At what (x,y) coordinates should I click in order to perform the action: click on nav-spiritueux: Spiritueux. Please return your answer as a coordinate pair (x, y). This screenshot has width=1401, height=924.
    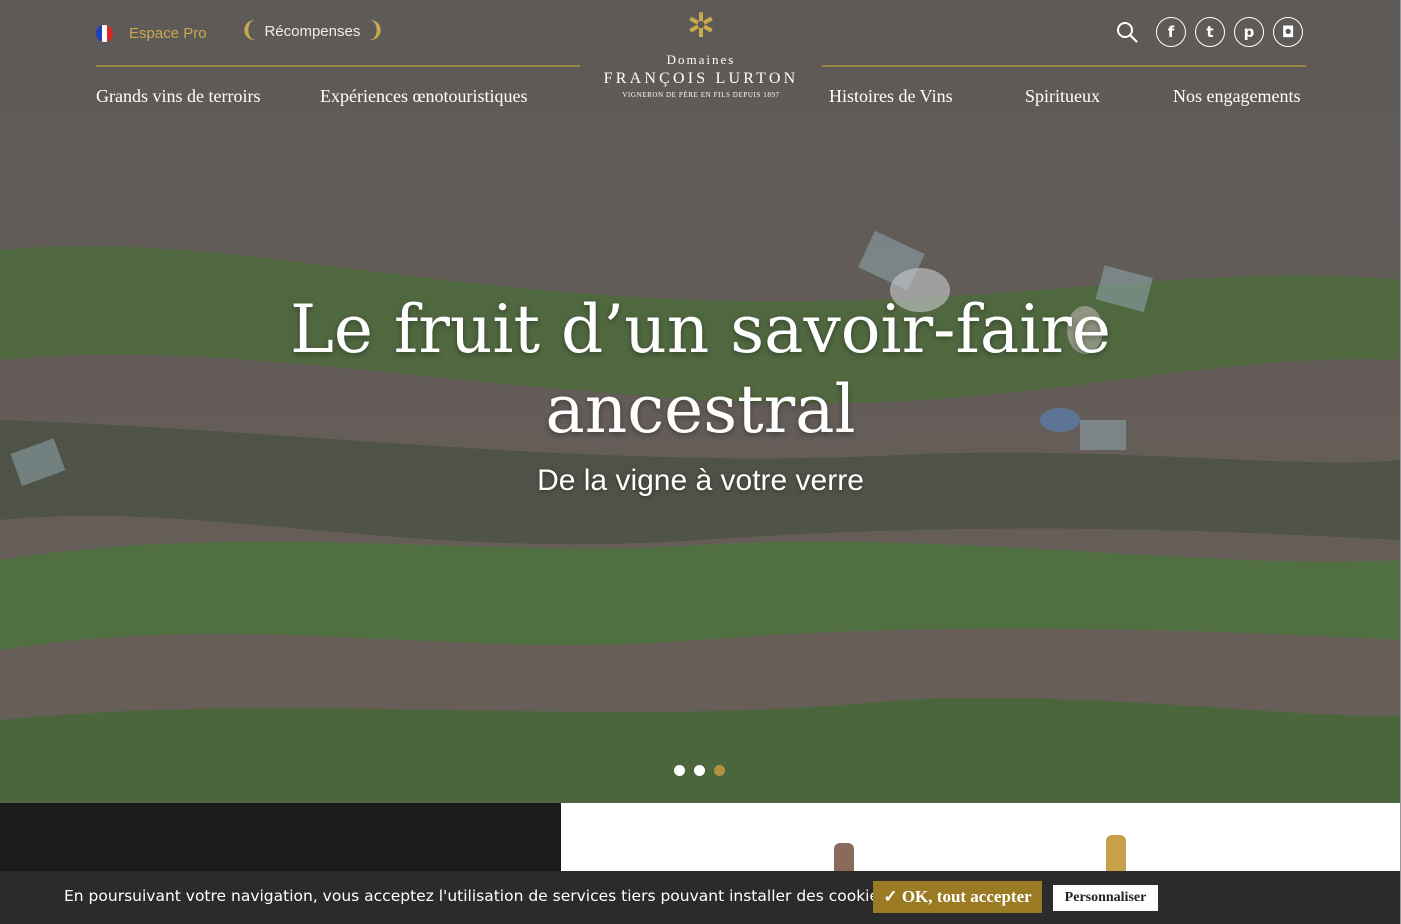
    Looking at the image, I should click on (1062, 96).